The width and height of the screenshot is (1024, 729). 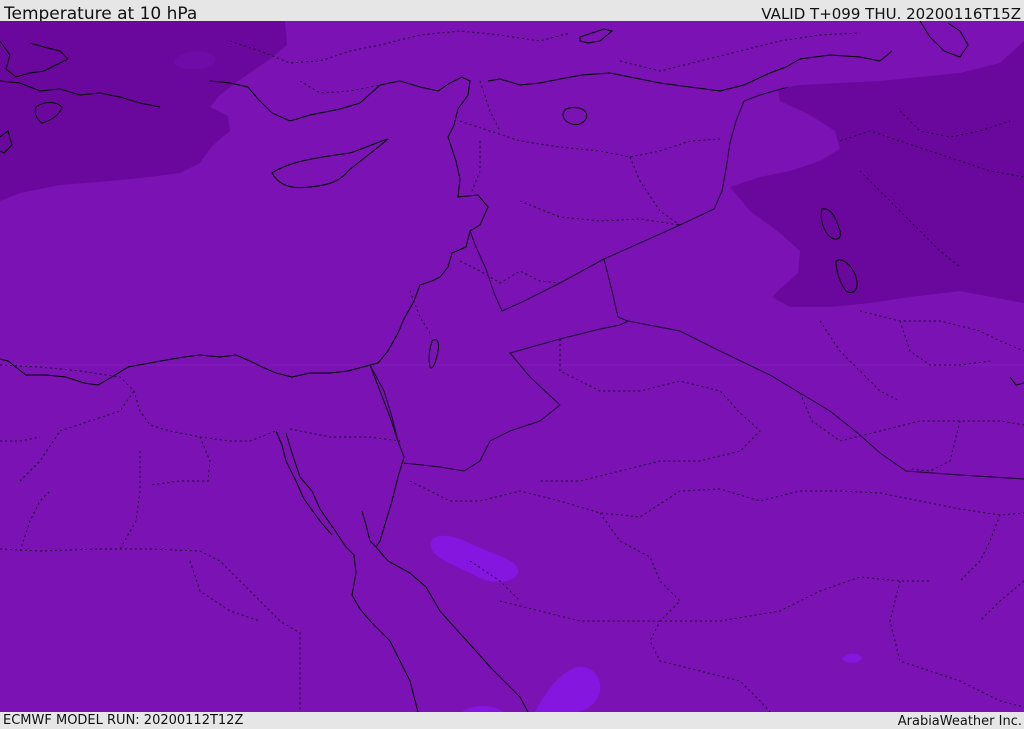 I want to click on model-run: ECMWF MODEL RUN: 20200112T12Z, so click(x=123, y=720).